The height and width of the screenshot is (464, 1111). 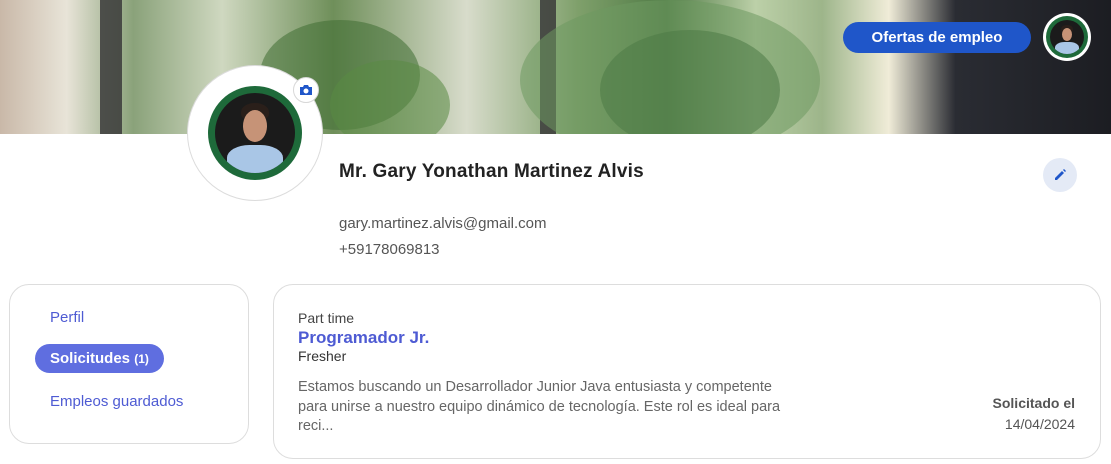 I want to click on sidebar-item-label: Perfil, so click(x=67, y=317).